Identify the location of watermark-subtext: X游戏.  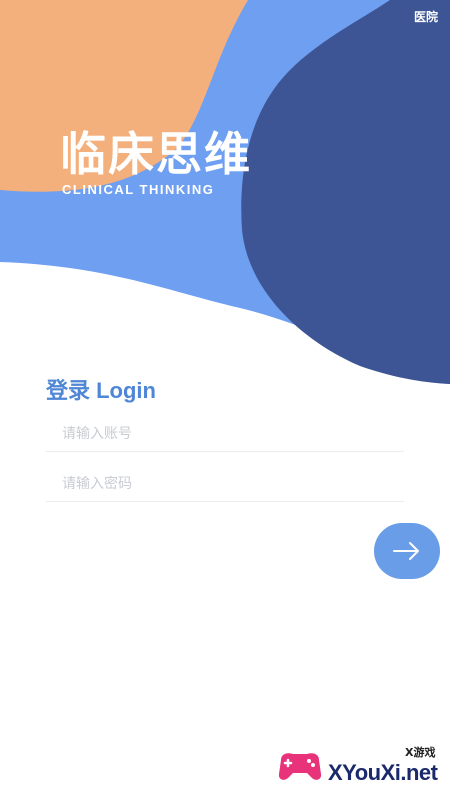
(420, 752).